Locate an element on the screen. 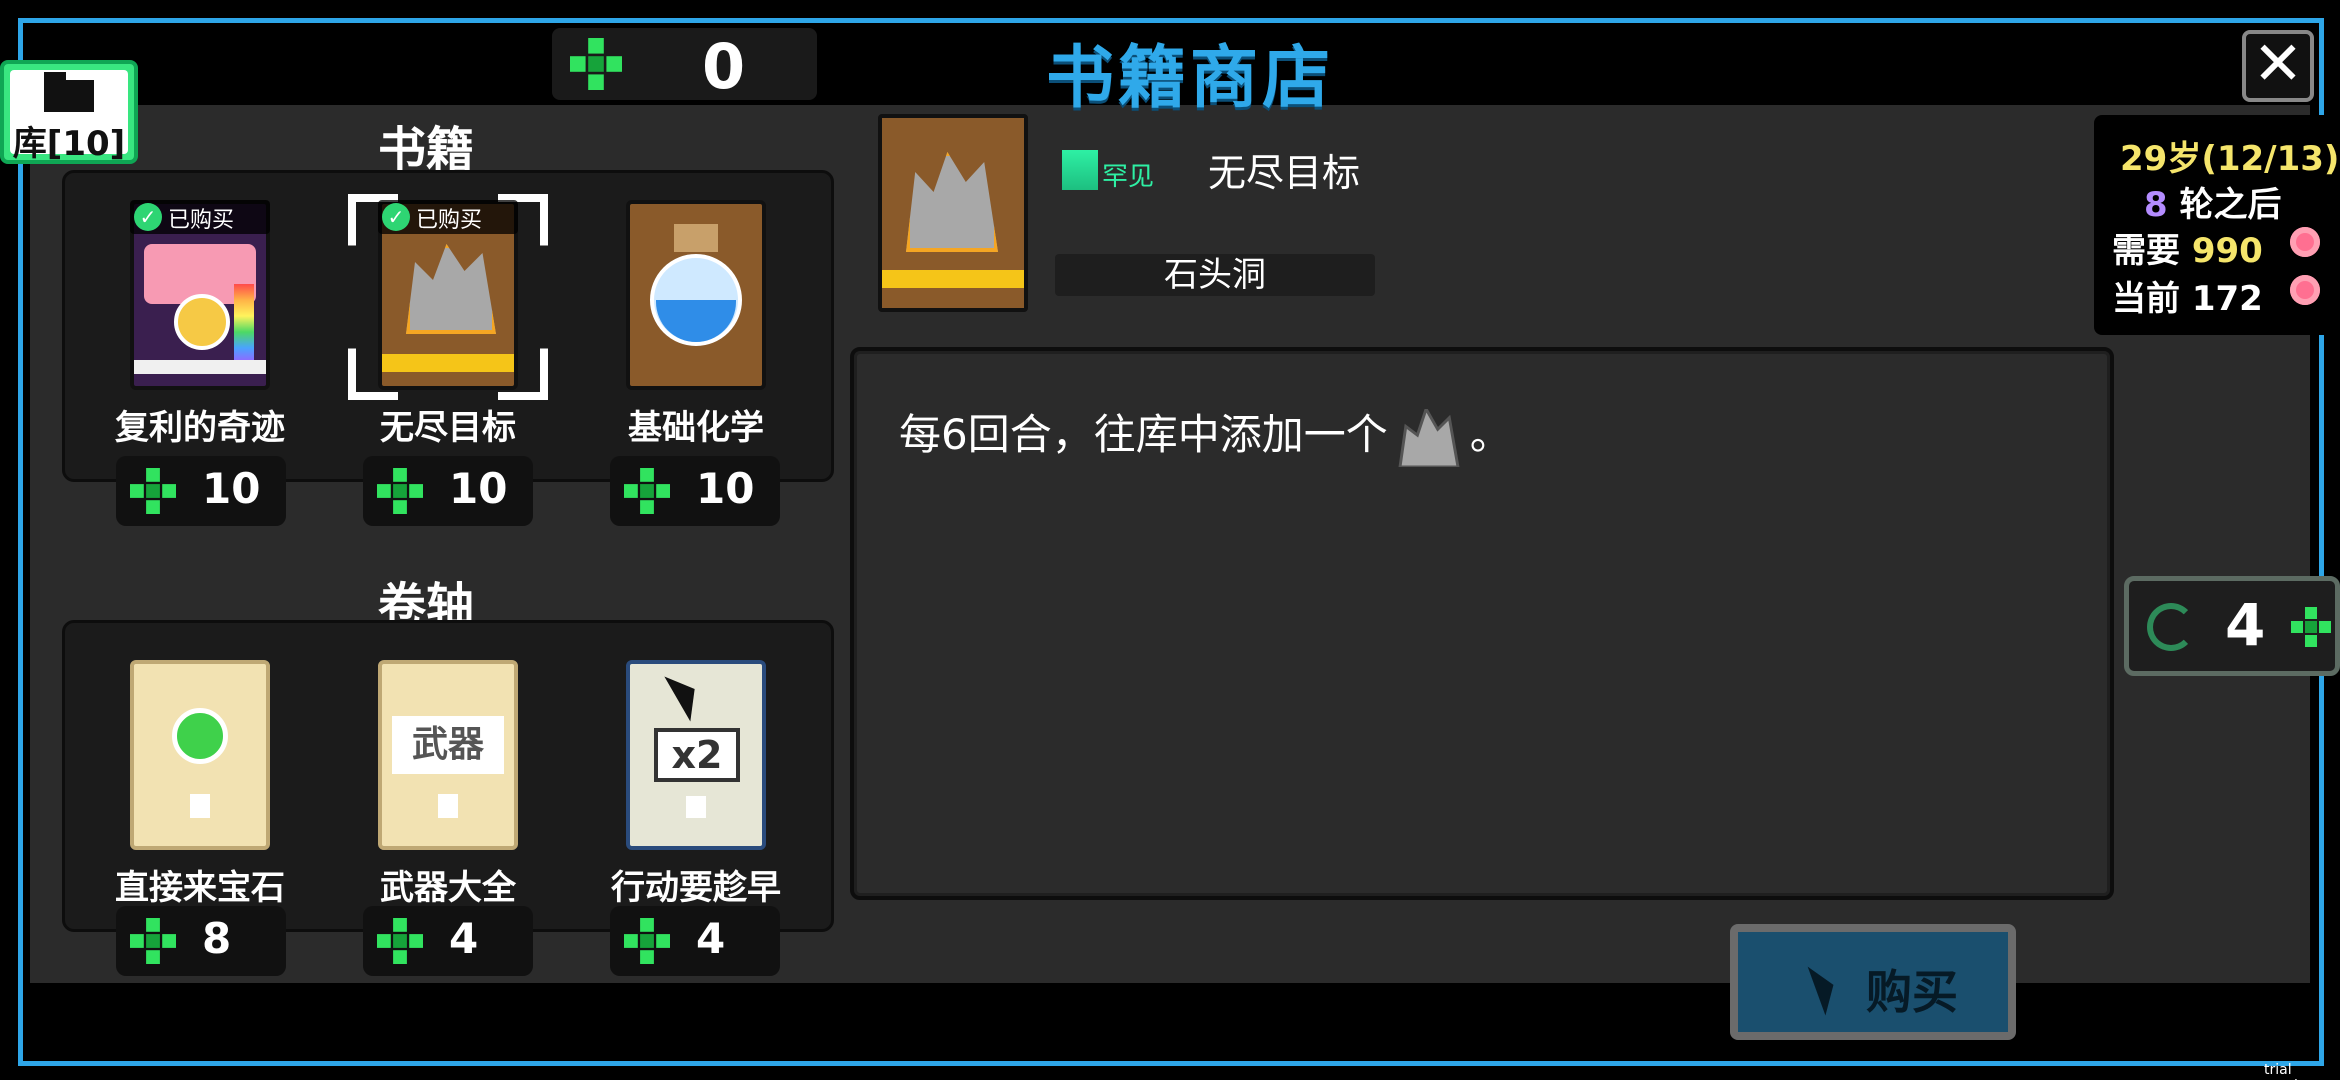 This screenshot has width=2340, height=1080. clover-currency-display: 0 is located at coordinates (684, 65).